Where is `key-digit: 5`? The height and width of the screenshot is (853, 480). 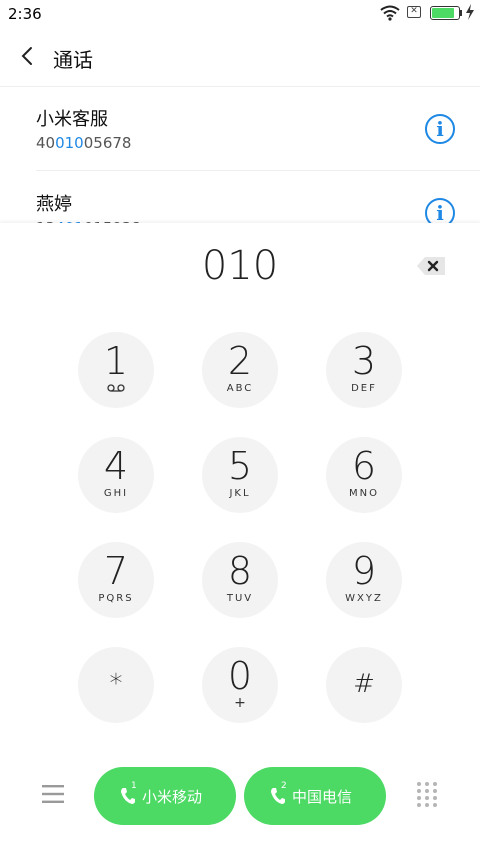
key-digit: 5 is located at coordinates (240, 466).